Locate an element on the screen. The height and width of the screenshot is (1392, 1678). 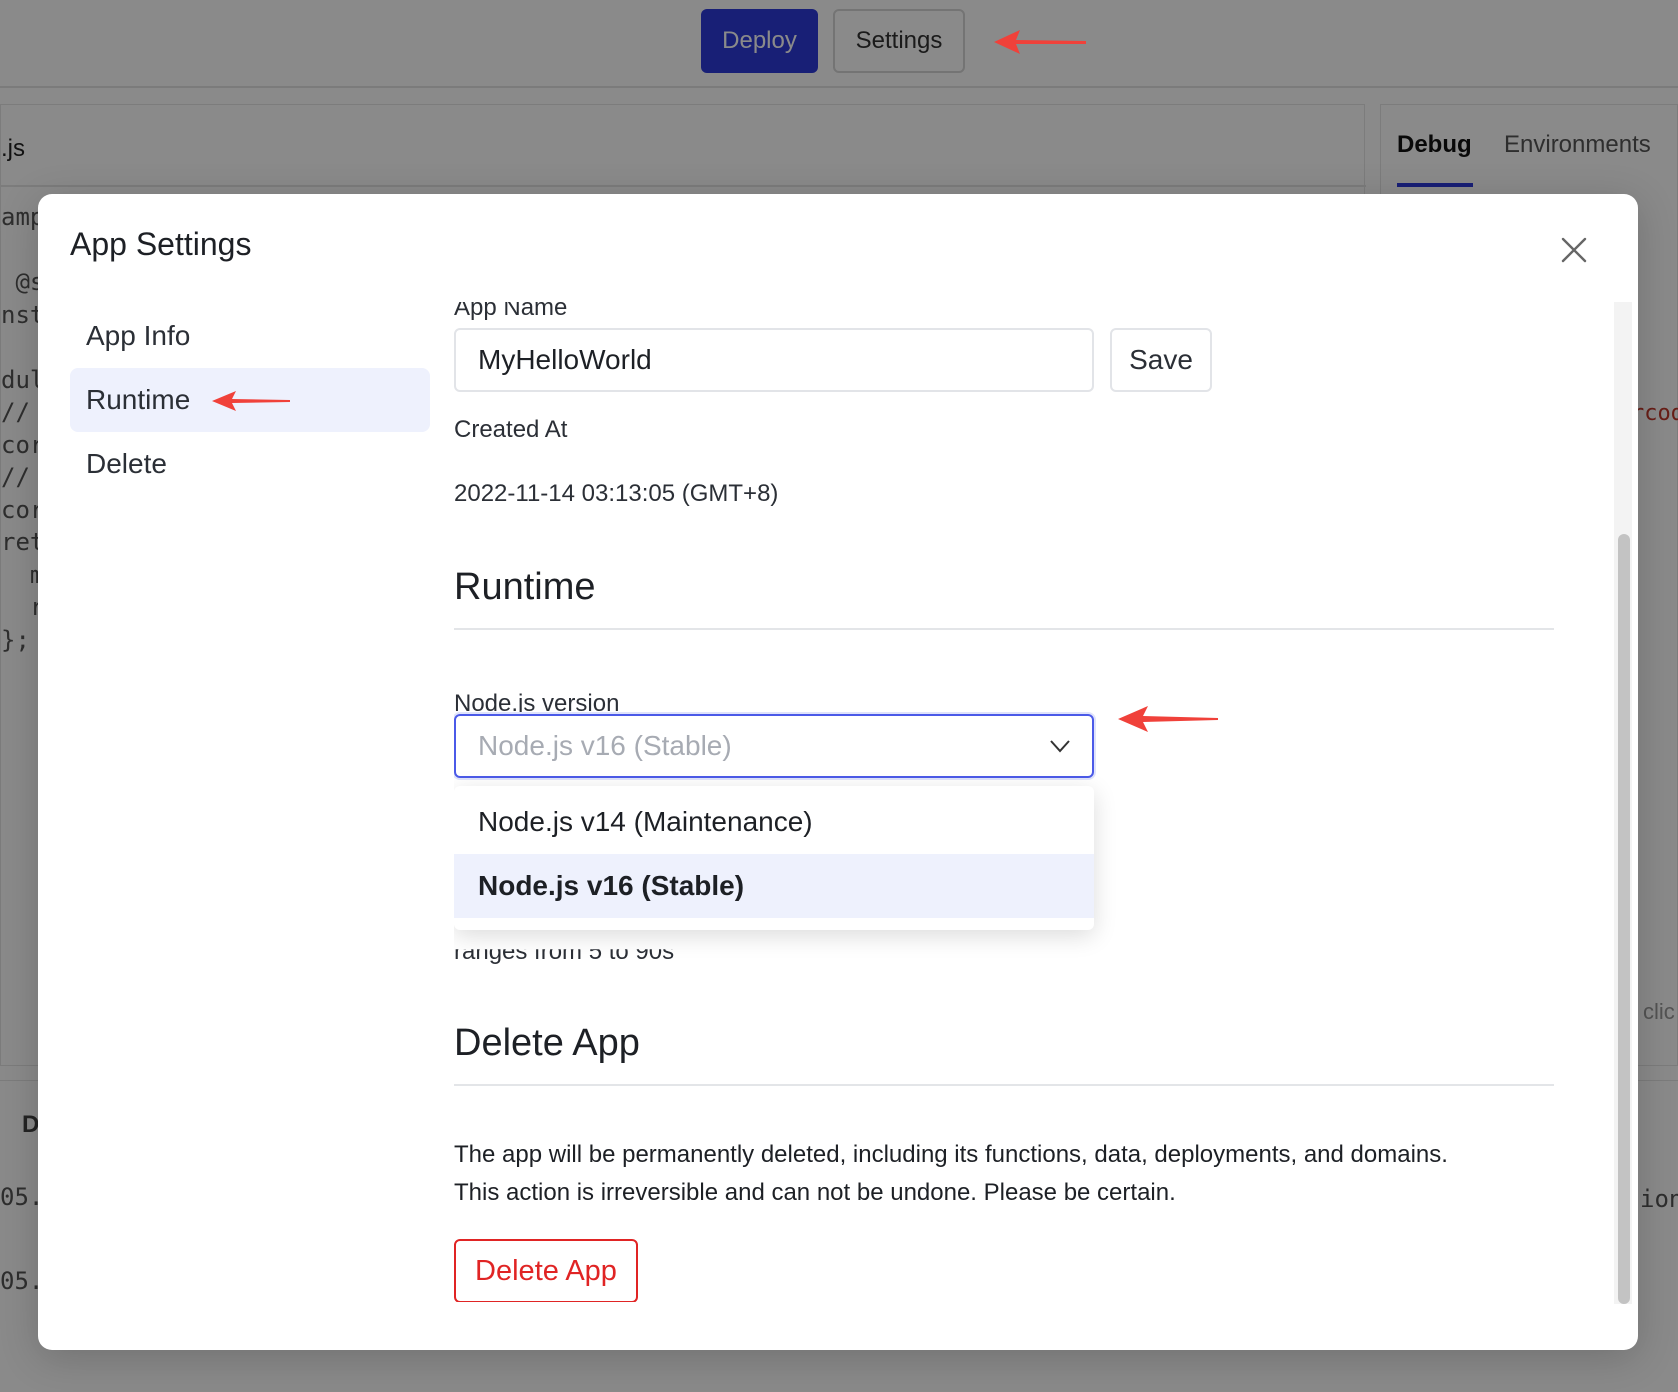
close-icon is located at coordinates (1574, 250).